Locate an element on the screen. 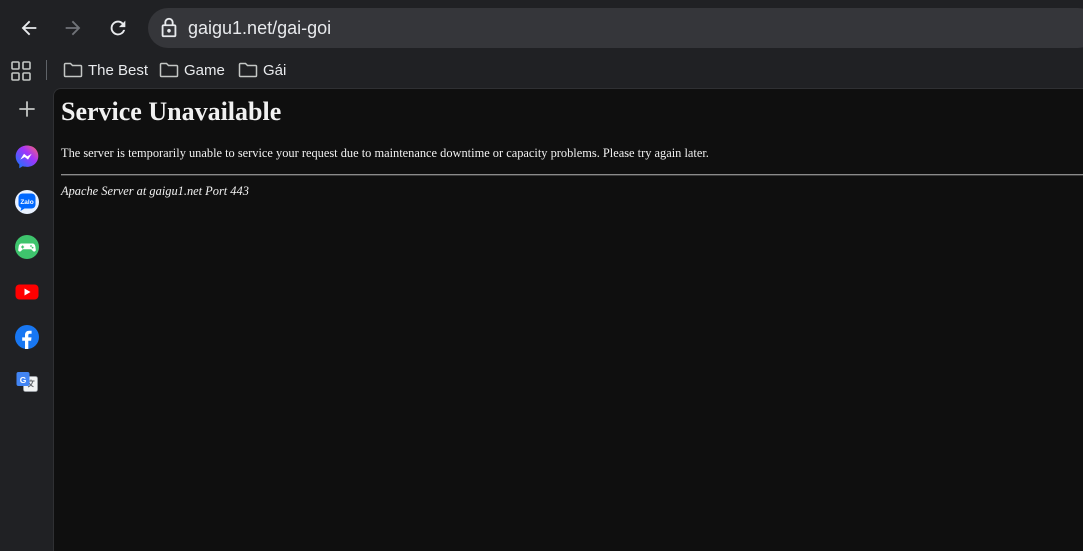  youtube-icon is located at coordinates (26, 291).